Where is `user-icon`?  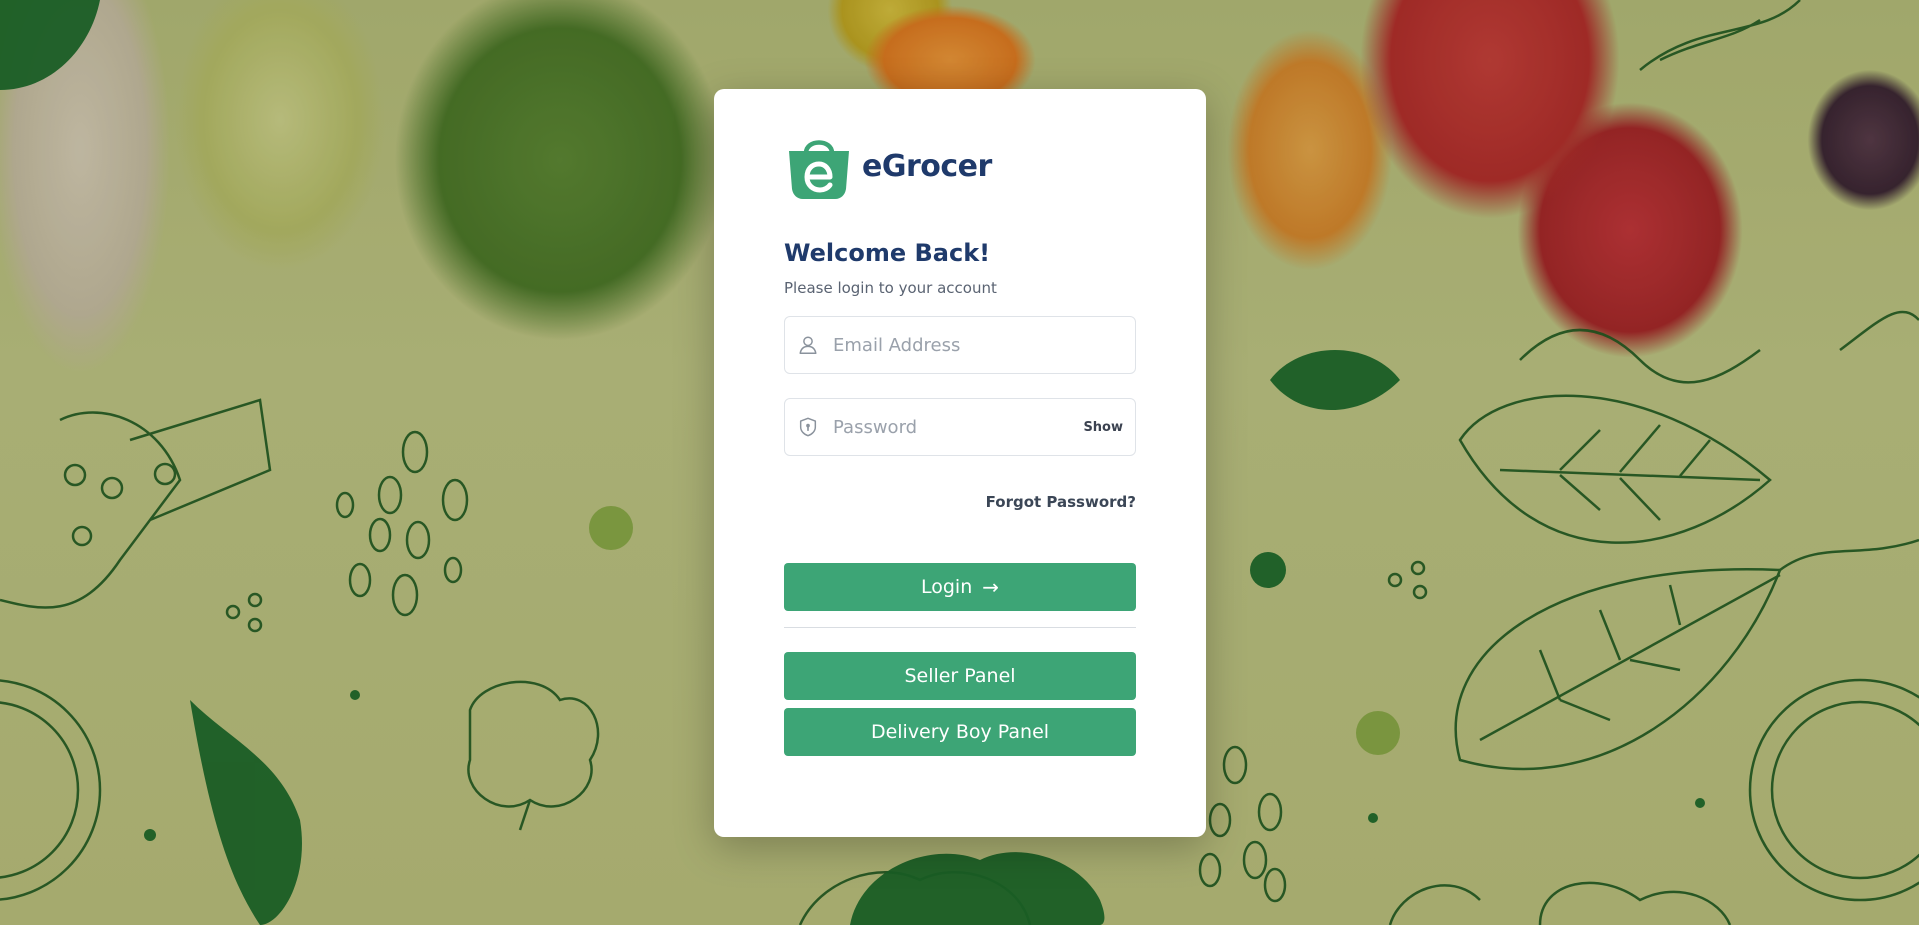
user-icon is located at coordinates (808, 345).